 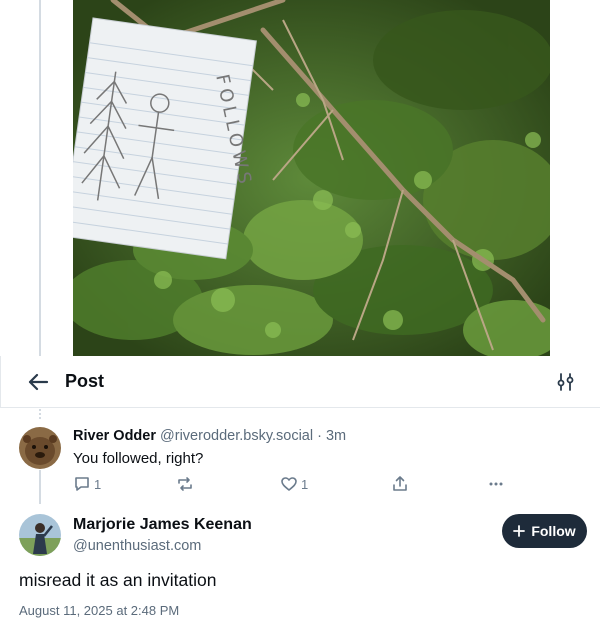 I want to click on share-button, so click(x=400, y=484).